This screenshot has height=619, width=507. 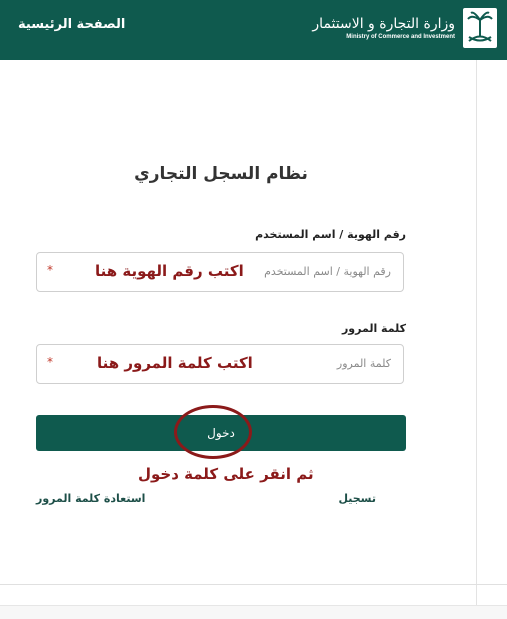 I want to click on instruction-note: ثم انقر على كلمة دخول, so click(x=226, y=474).